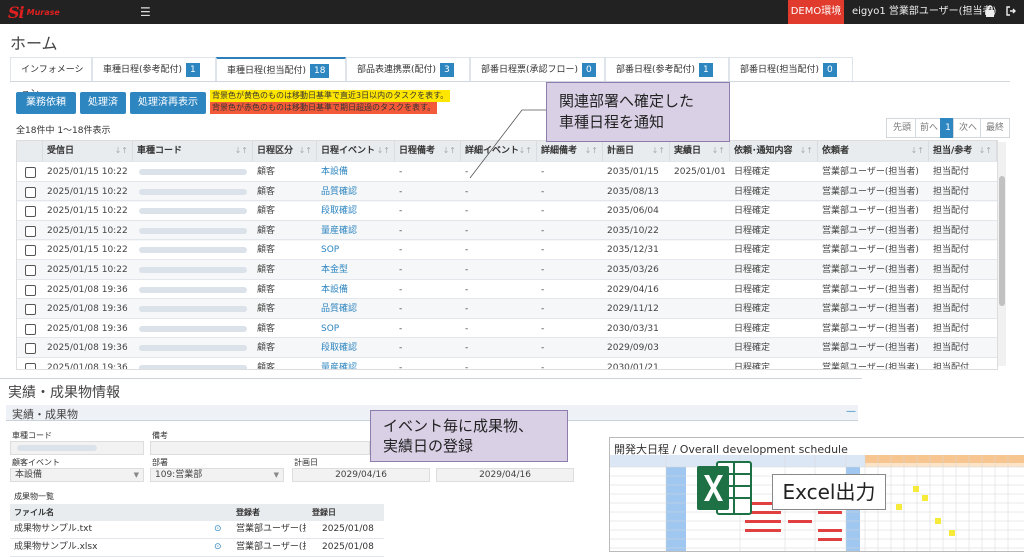 The image size is (1024, 557). Describe the element at coordinates (105, 529) in the screenshot. I see `file-name: 成果物サンプル.txt` at that location.